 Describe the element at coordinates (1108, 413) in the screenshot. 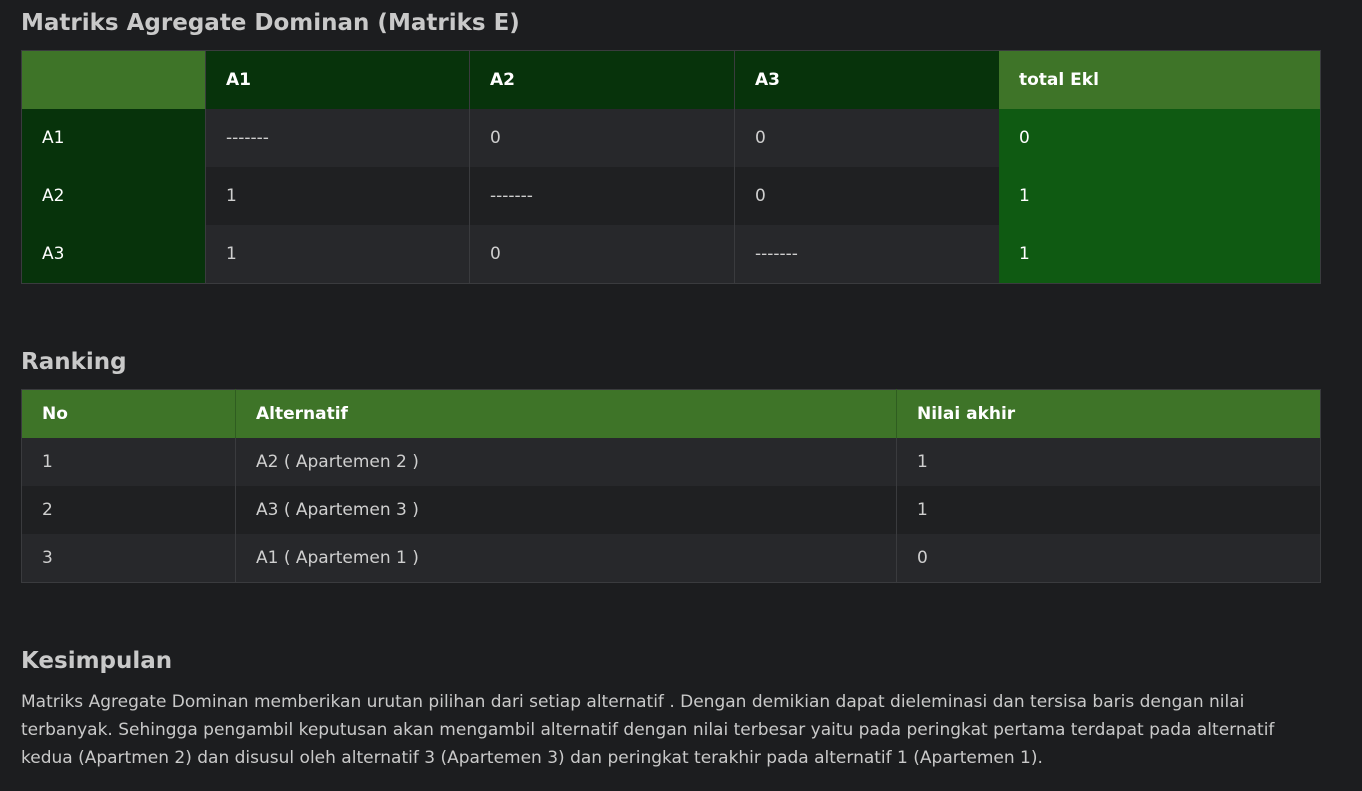

I see `ranking-header-nilai: Nilai akhir` at that location.